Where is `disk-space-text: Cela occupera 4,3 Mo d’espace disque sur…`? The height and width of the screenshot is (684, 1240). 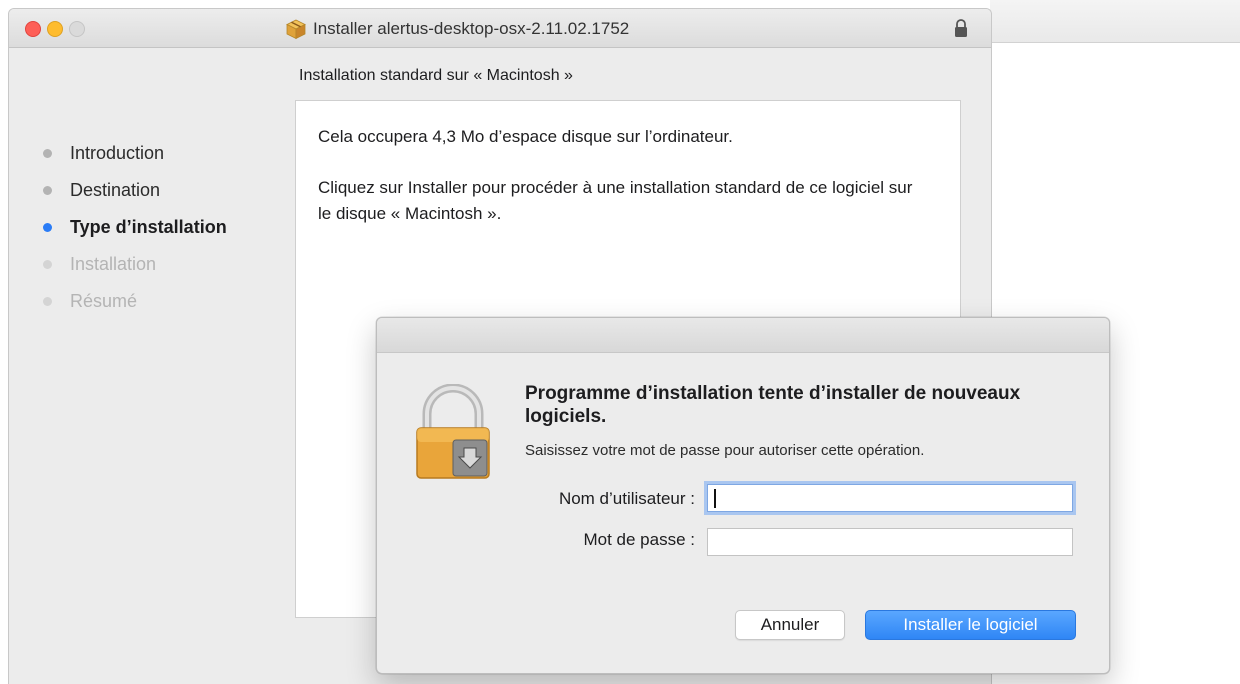 disk-space-text: Cela occupera 4,3 Mo d’espace disque sur… is located at coordinates (525, 136).